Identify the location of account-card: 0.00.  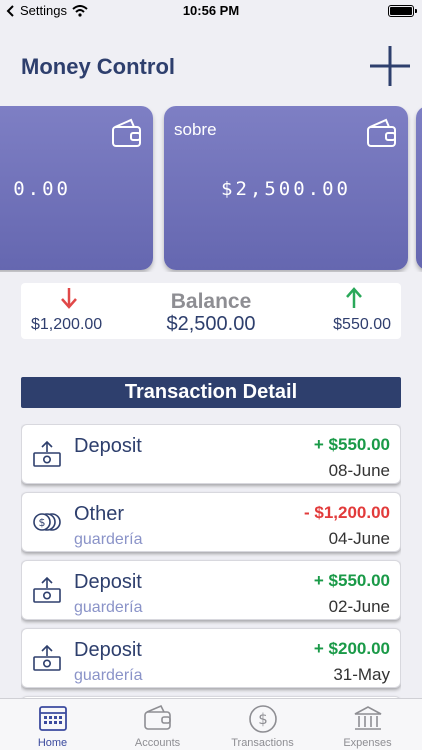
(76, 188).